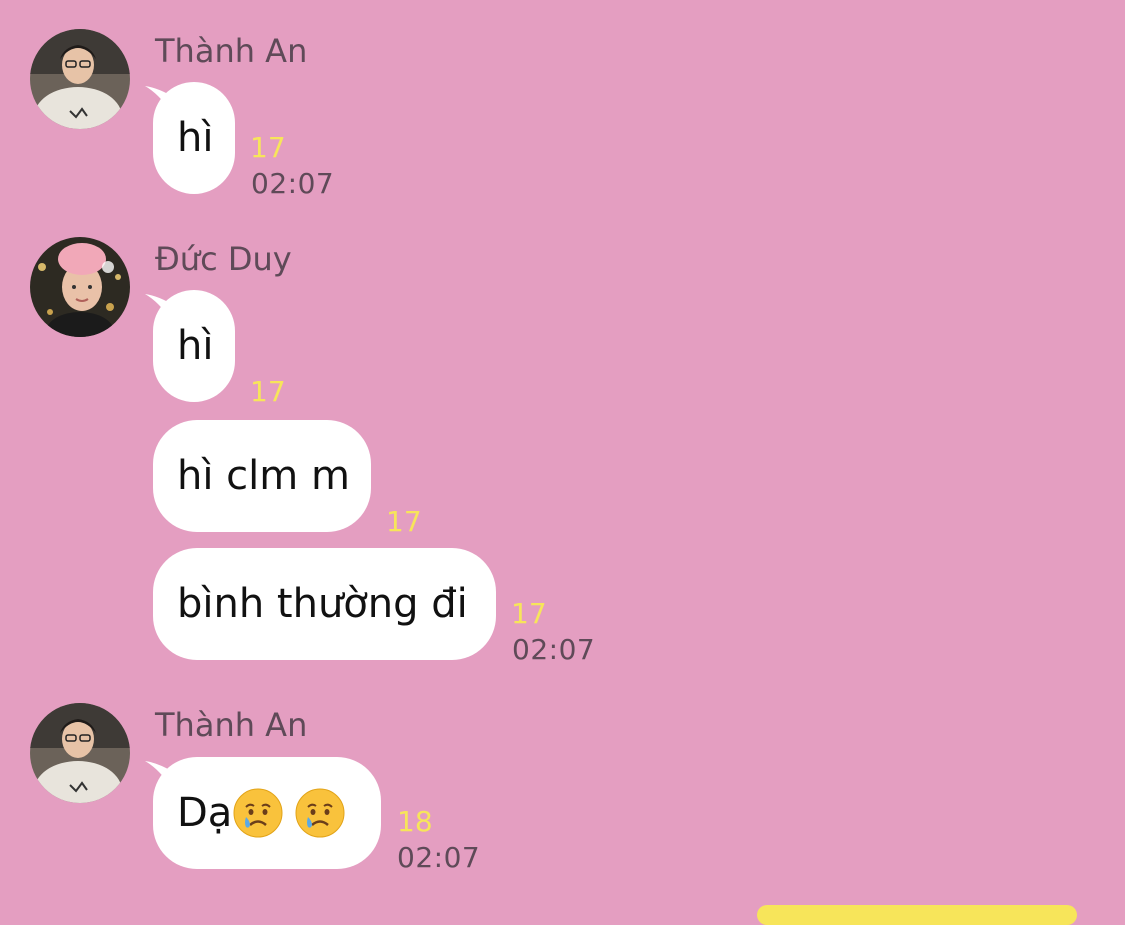  I want to click on message-bubble: bình thường đi, so click(324, 604).